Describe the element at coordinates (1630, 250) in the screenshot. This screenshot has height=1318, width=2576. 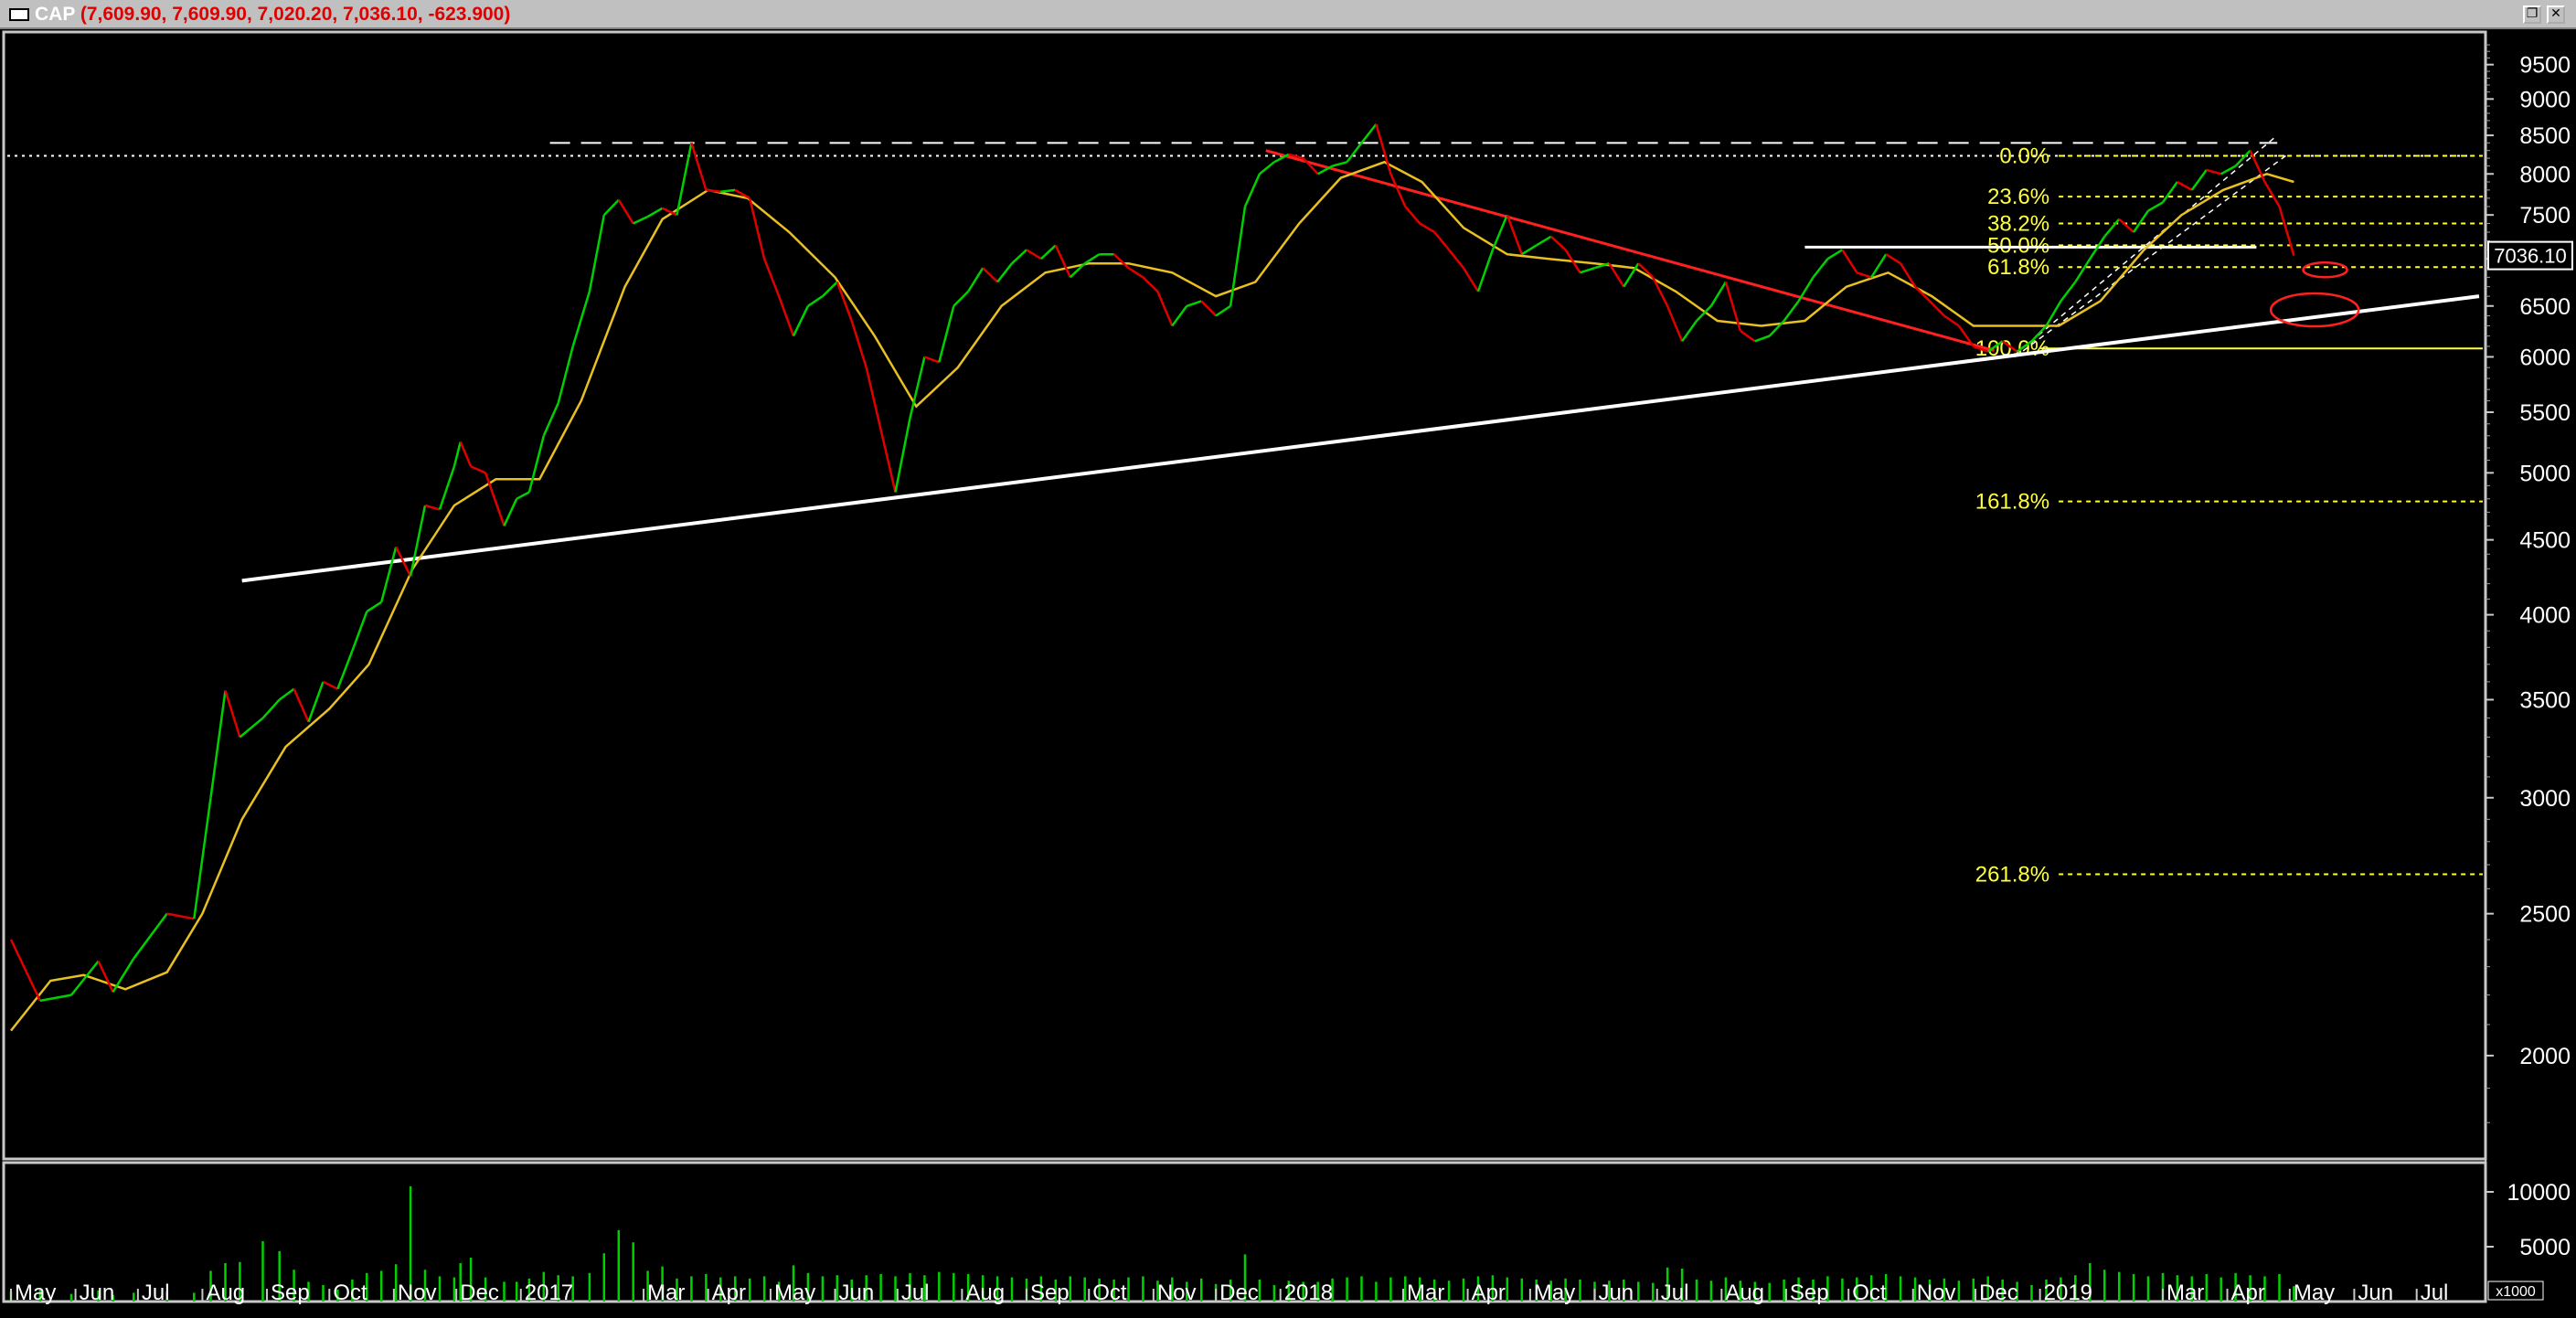
I see `trendline-downtrend` at that location.